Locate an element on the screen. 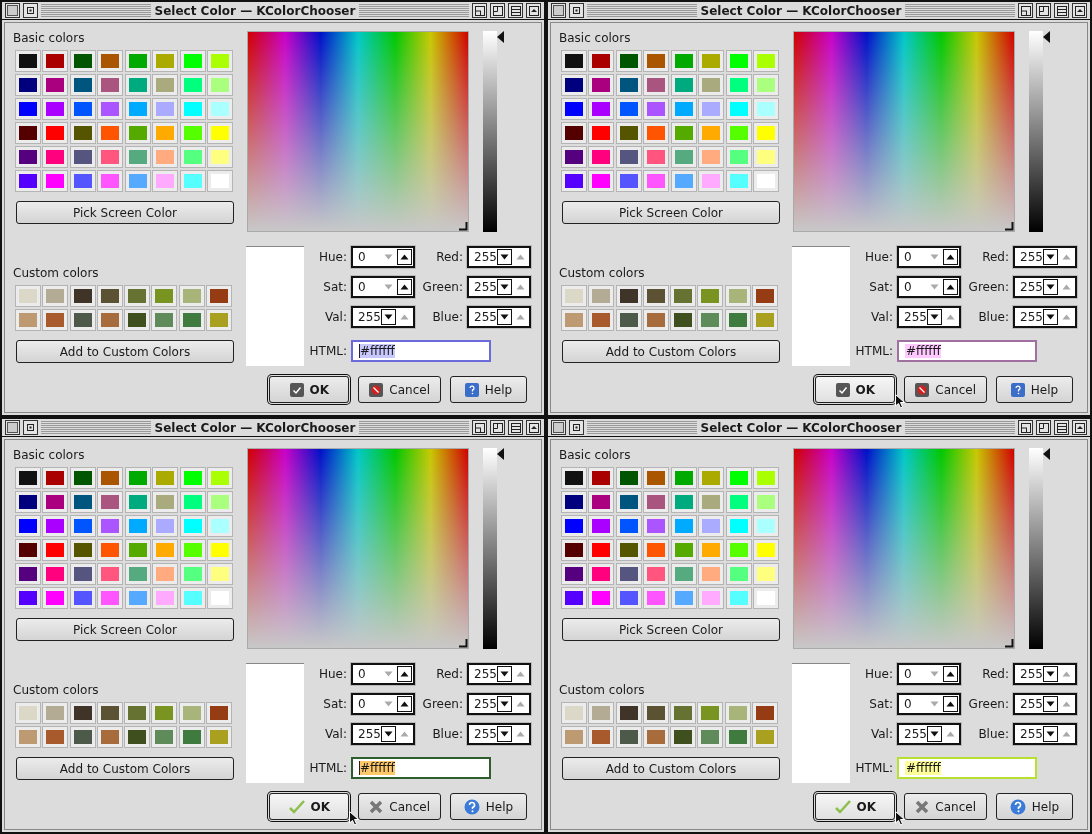 The image size is (1092, 834). pick-screen-color-button: Pick Screen Color is located at coordinates (125, 629).